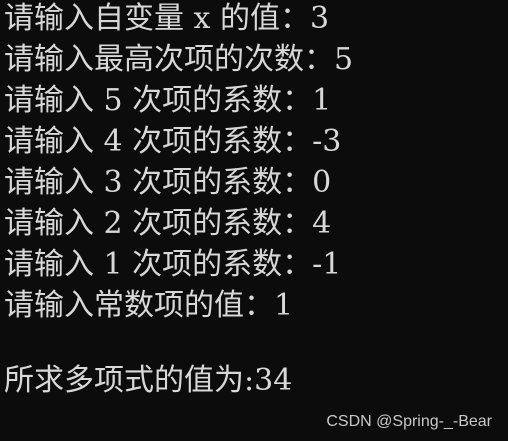 The width and height of the screenshot is (508, 441). Describe the element at coordinates (409, 421) in the screenshot. I see `csdn-watermark: CSDN @Spring-_-Bear` at that location.